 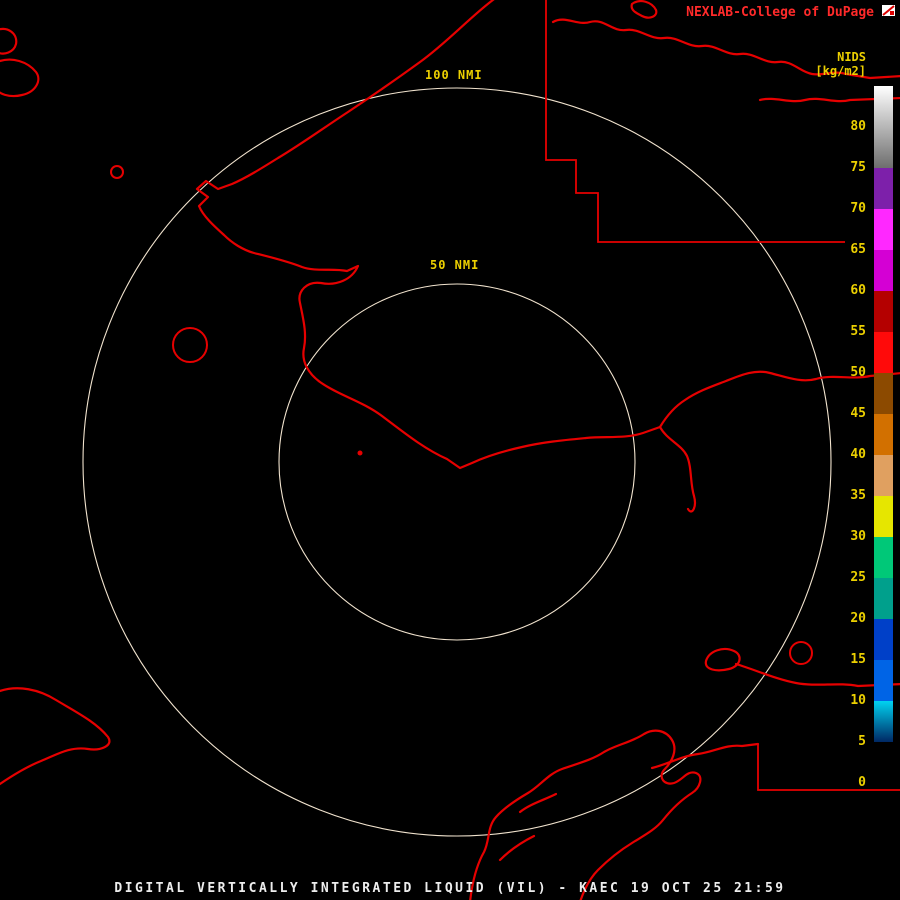 I want to click on range-ring-label-100nmi: 100 NMI, so click(x=454, y=75).